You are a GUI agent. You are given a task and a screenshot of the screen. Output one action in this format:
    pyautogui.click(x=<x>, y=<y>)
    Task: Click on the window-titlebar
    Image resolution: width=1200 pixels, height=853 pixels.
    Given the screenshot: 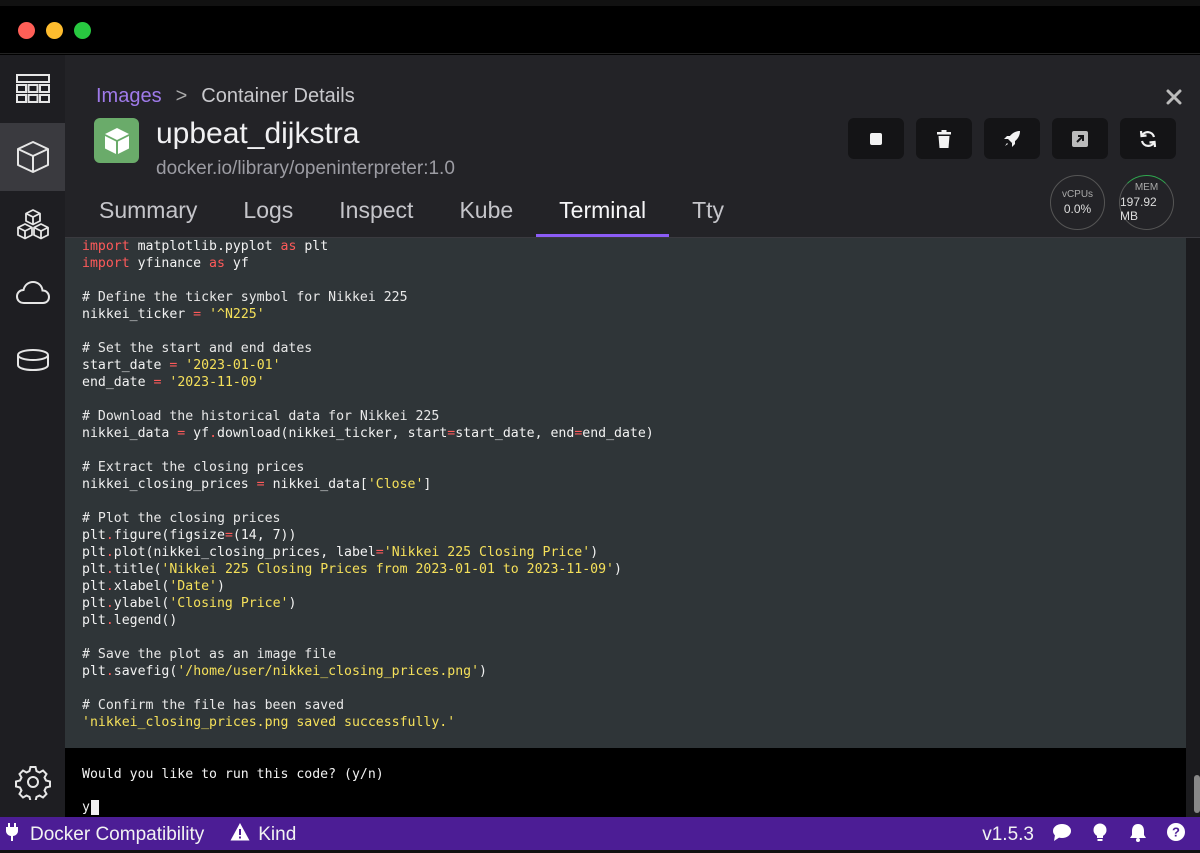 What is the action you would take?
    pyautogui.click(x=600, y=30)
    